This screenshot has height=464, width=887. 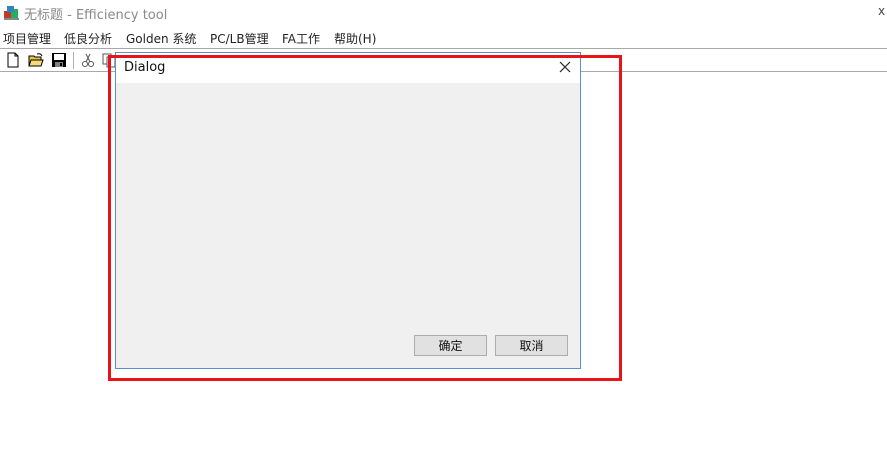 What do you see at coordinates (13, 60) in the screenshot?
I see `new-file-icon` at bounding box center [13, 60].